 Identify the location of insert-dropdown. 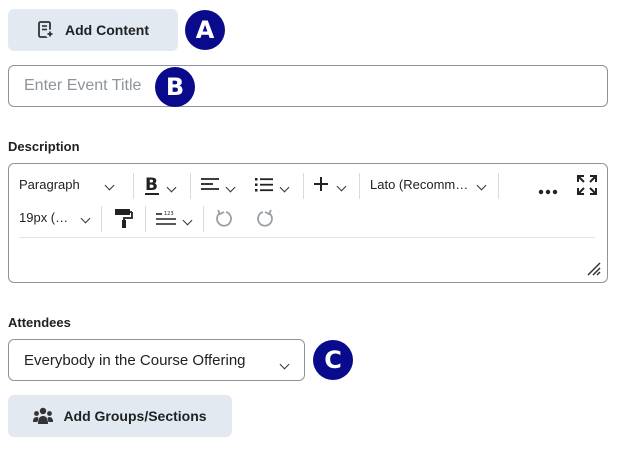
(330, 185).